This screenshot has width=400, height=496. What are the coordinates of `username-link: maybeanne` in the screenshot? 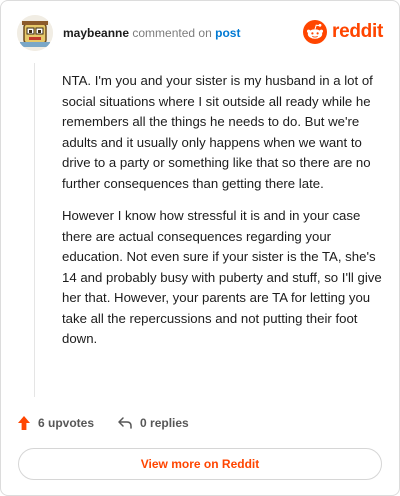 It's located at (96, 33).